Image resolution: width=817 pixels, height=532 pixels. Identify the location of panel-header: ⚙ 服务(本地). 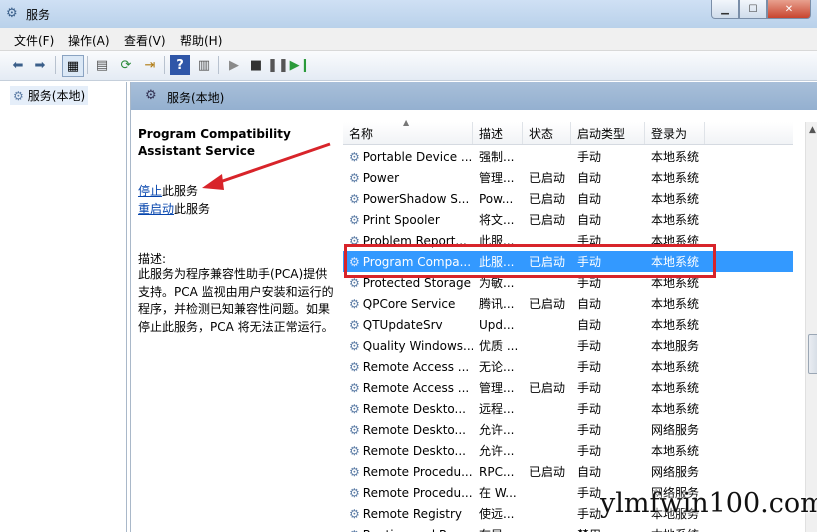
(474, 96).